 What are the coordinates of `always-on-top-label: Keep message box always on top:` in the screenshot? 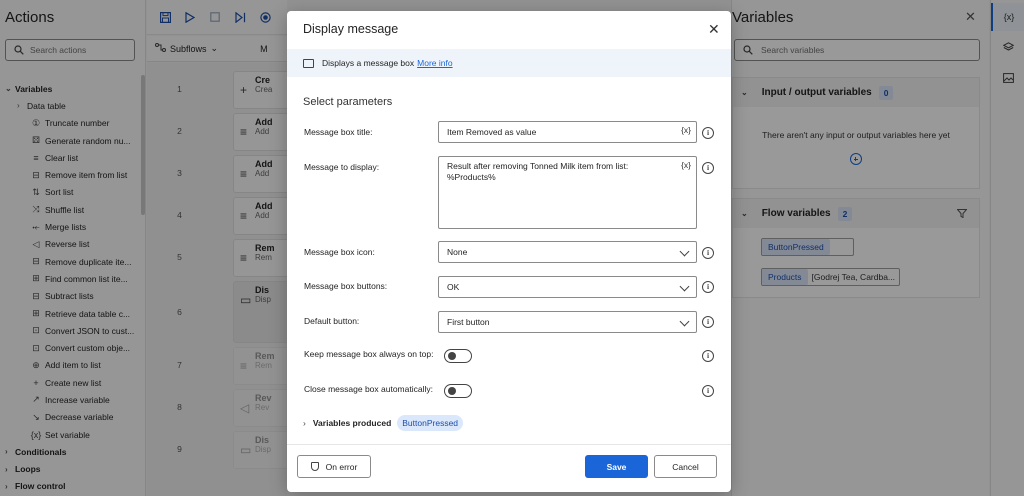 It's located at (369, 354).